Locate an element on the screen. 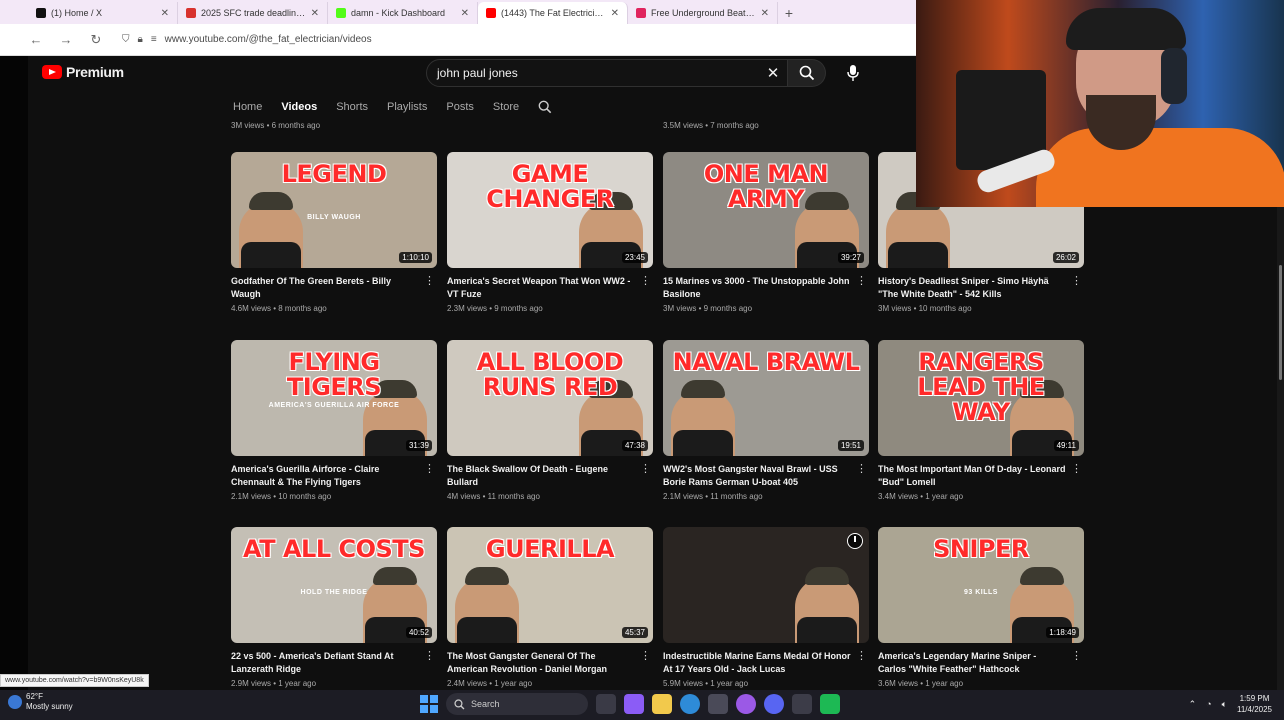 Image resolution: width=1284 pixels, height=720 pixels. video-thumbnail: GUERILLA 45:37 is located at coordinates (550, 585).